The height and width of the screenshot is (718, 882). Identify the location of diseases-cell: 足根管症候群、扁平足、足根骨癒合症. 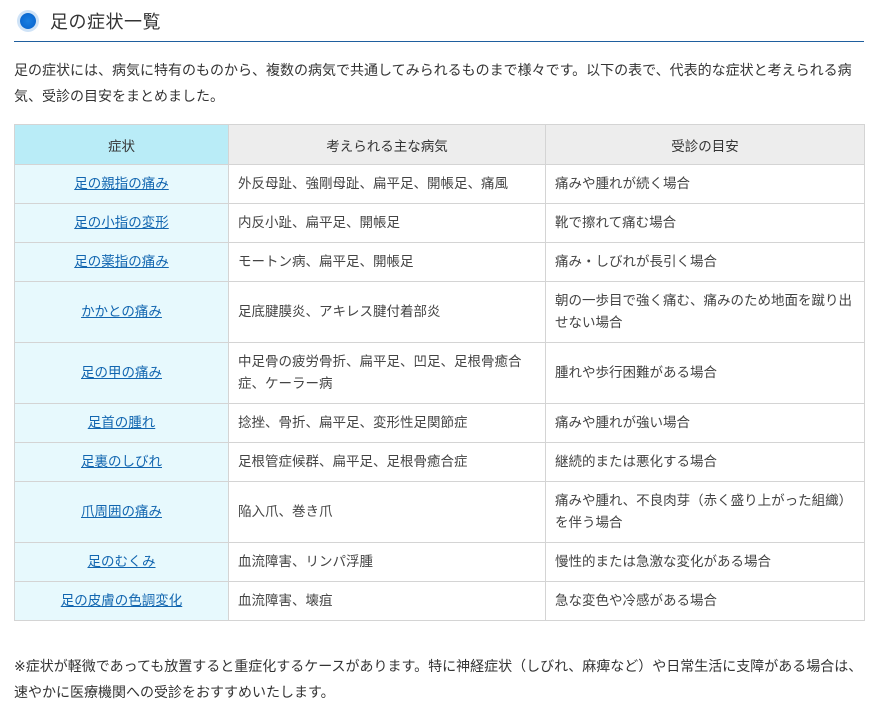
(387, 462).